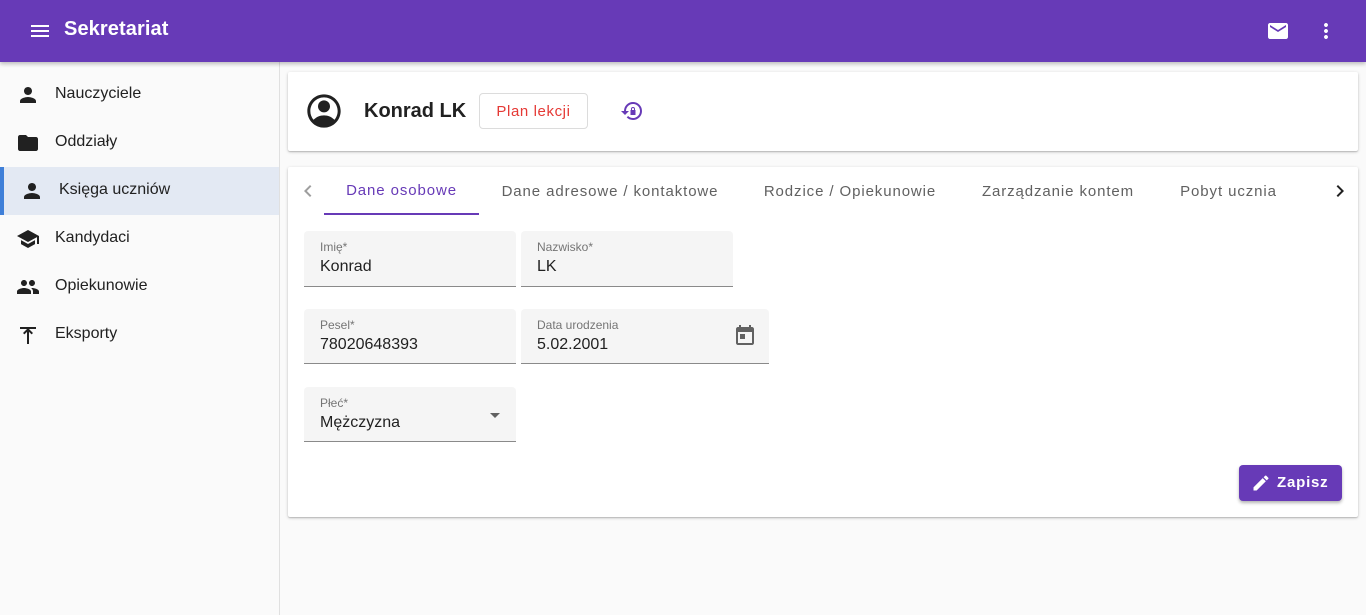  Describe the element at coordinates (1326, 31) in the screenshot. I see `more-vert-icon` at that location.